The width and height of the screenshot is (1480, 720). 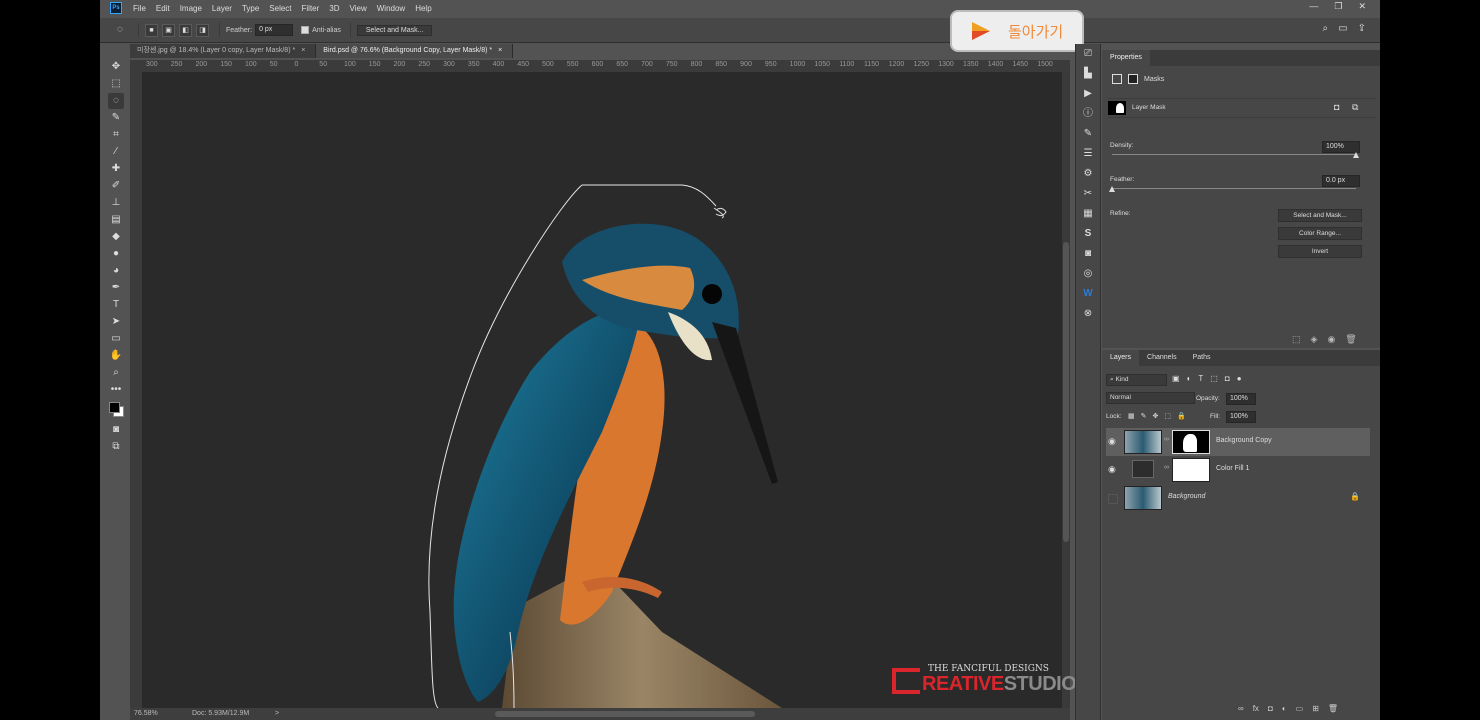 I want to click on menu-image: Image, so click(x=191, y=8).